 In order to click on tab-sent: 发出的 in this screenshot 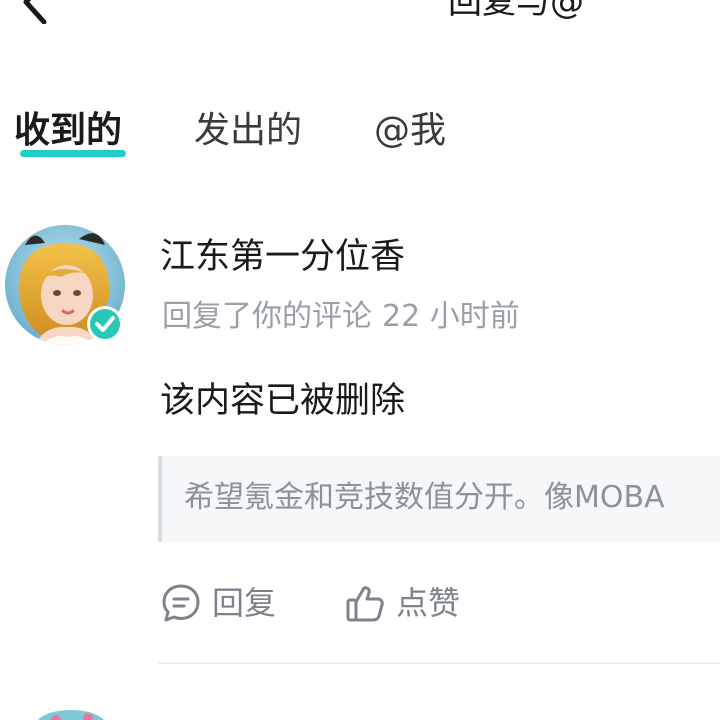, I will do `click(248, 131)`.